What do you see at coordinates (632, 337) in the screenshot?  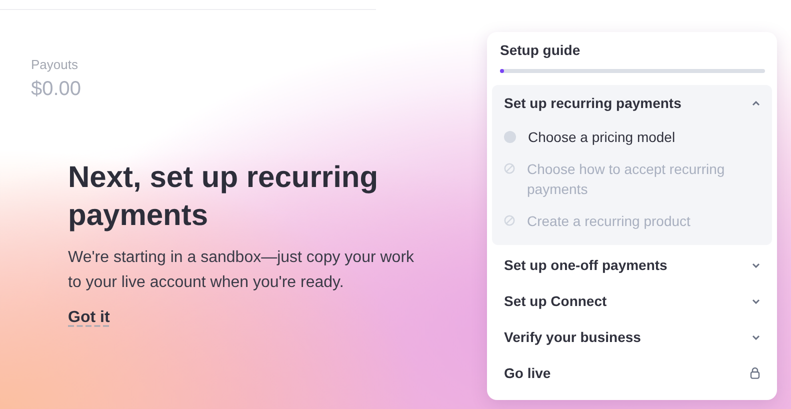 I see `section-header: Verify your business` at bounding box center [632, 337].